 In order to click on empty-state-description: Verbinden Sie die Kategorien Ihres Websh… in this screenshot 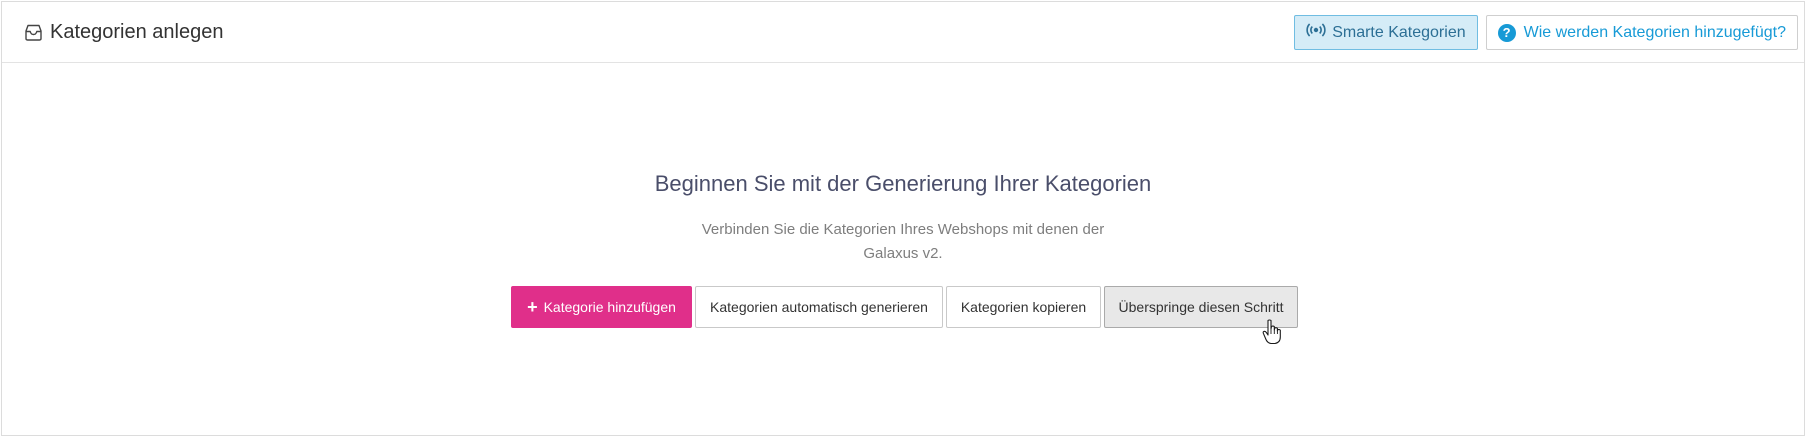, I will do `click(903, 242)`.